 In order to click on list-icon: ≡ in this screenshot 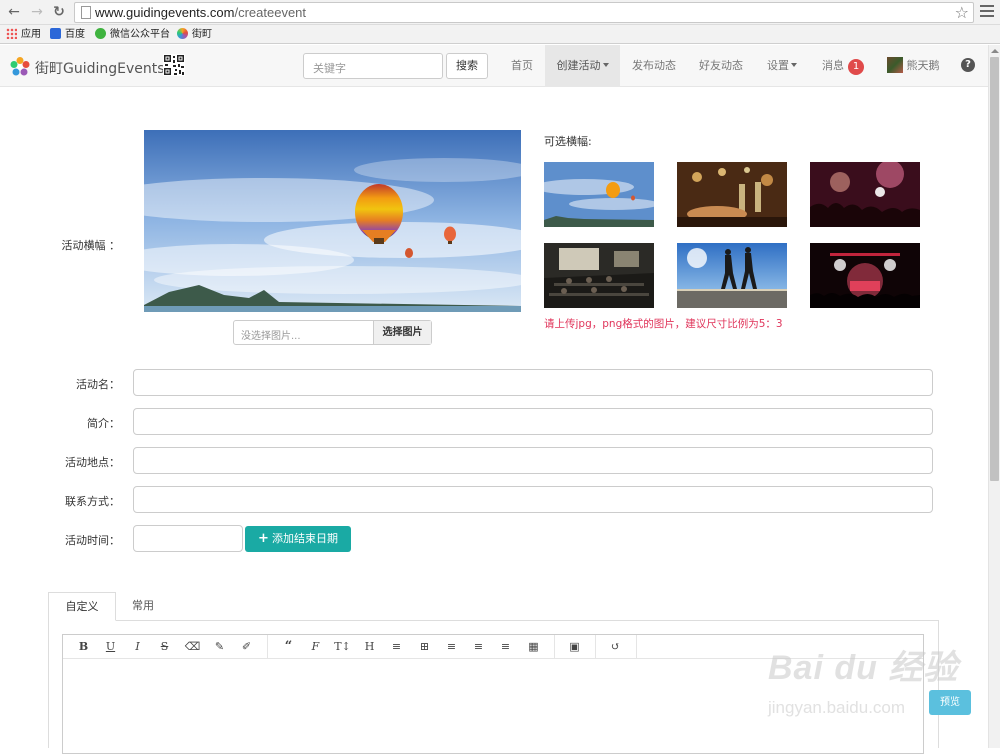, I will do `click(396, 646)`.